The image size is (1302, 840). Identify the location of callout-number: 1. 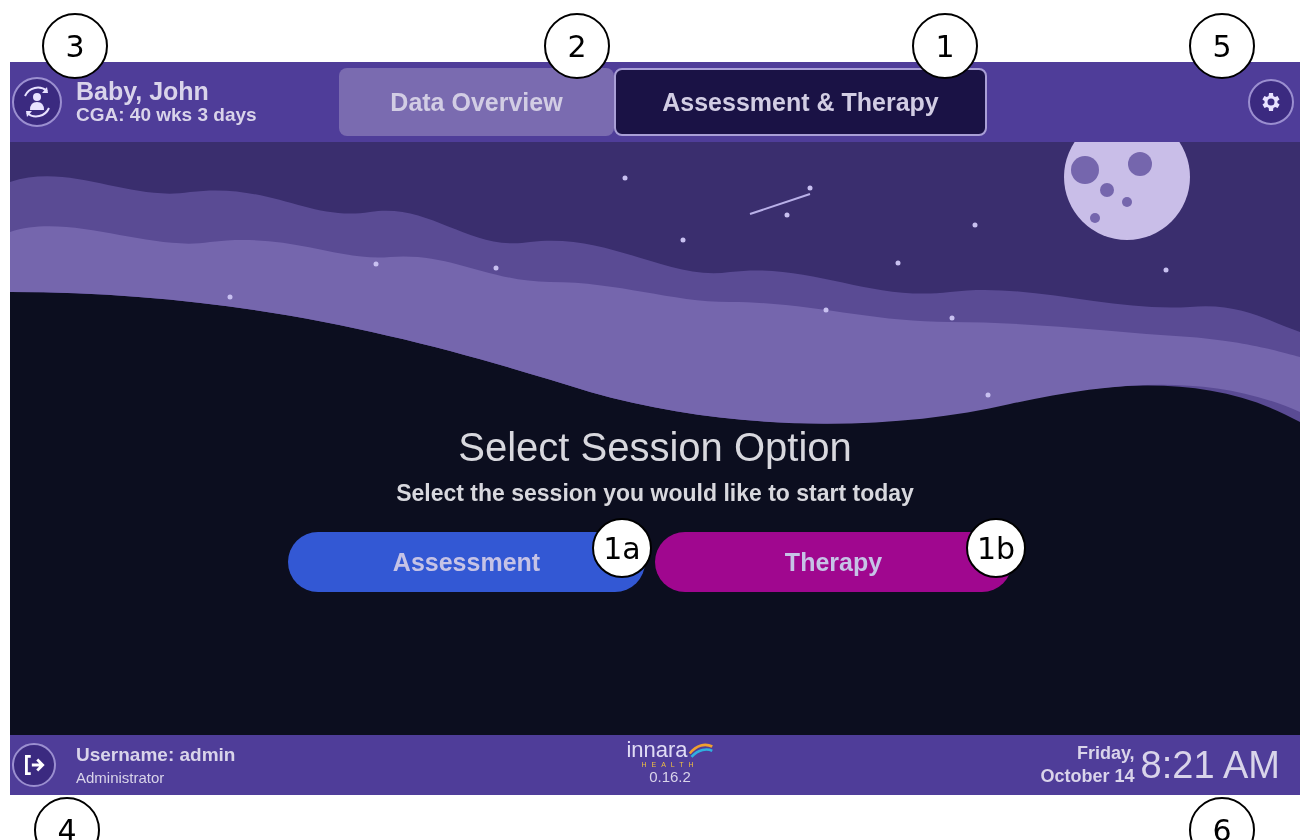
(945, 46).